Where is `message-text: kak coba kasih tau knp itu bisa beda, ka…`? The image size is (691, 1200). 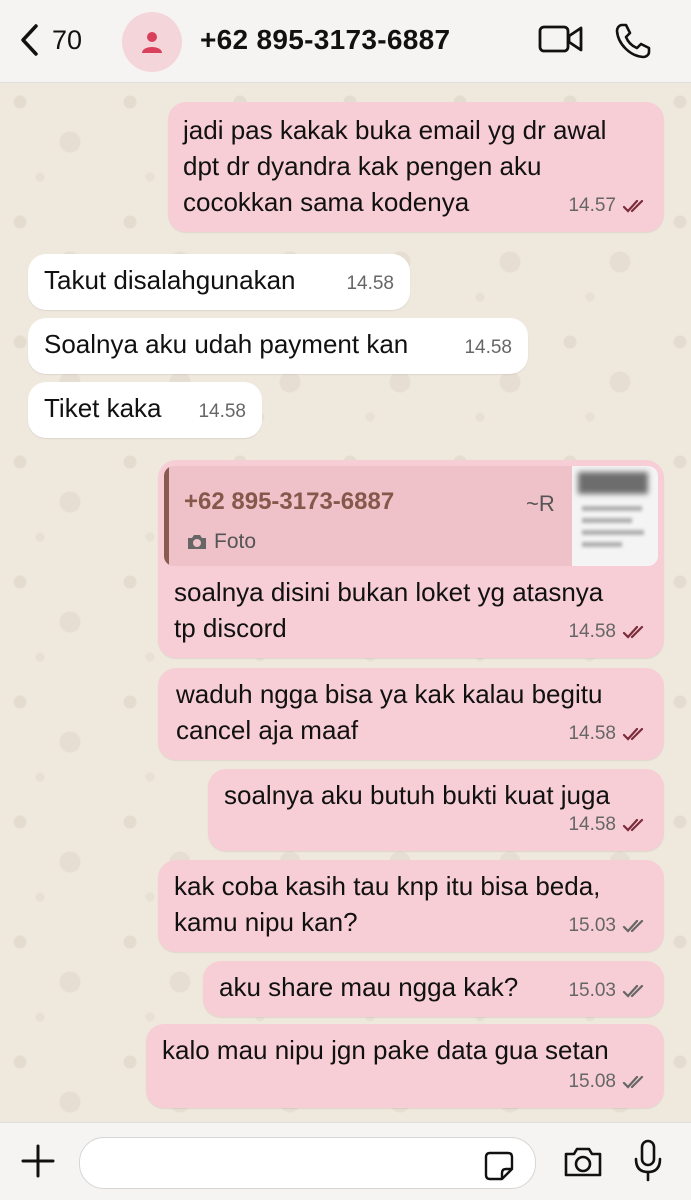 message-text: kak coba kasih tau knp itu bisa beda, ka… is located at coordinates (387, 904).